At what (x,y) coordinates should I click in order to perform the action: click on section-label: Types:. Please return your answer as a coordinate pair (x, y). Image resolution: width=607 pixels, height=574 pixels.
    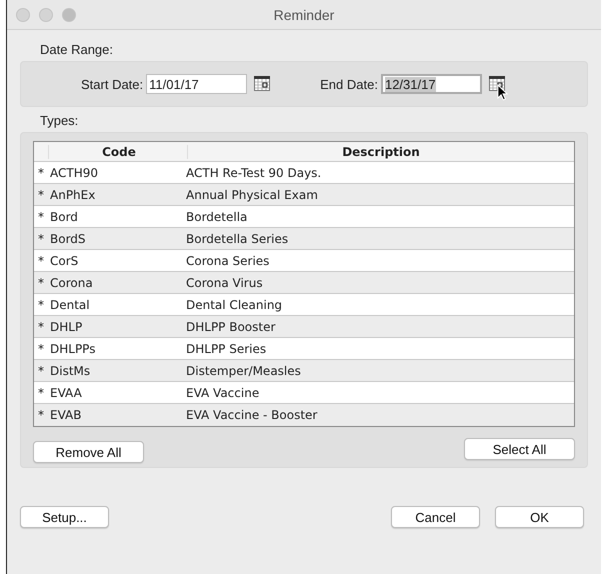
    Looking at the image, I should click on (60, 120).